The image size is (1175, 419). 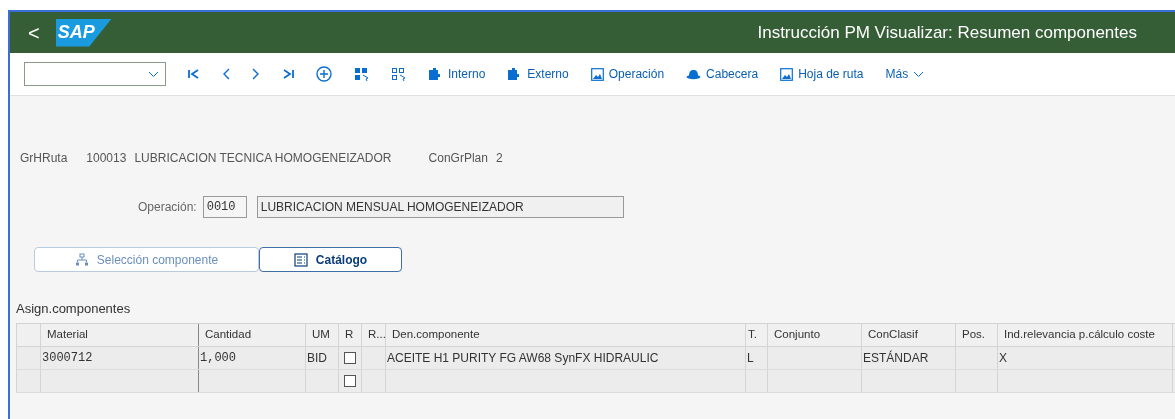 What do you see at coordinates (499, 158) in the screenshot?
I see `plan-value: 2` at bounding box center [499, 158].